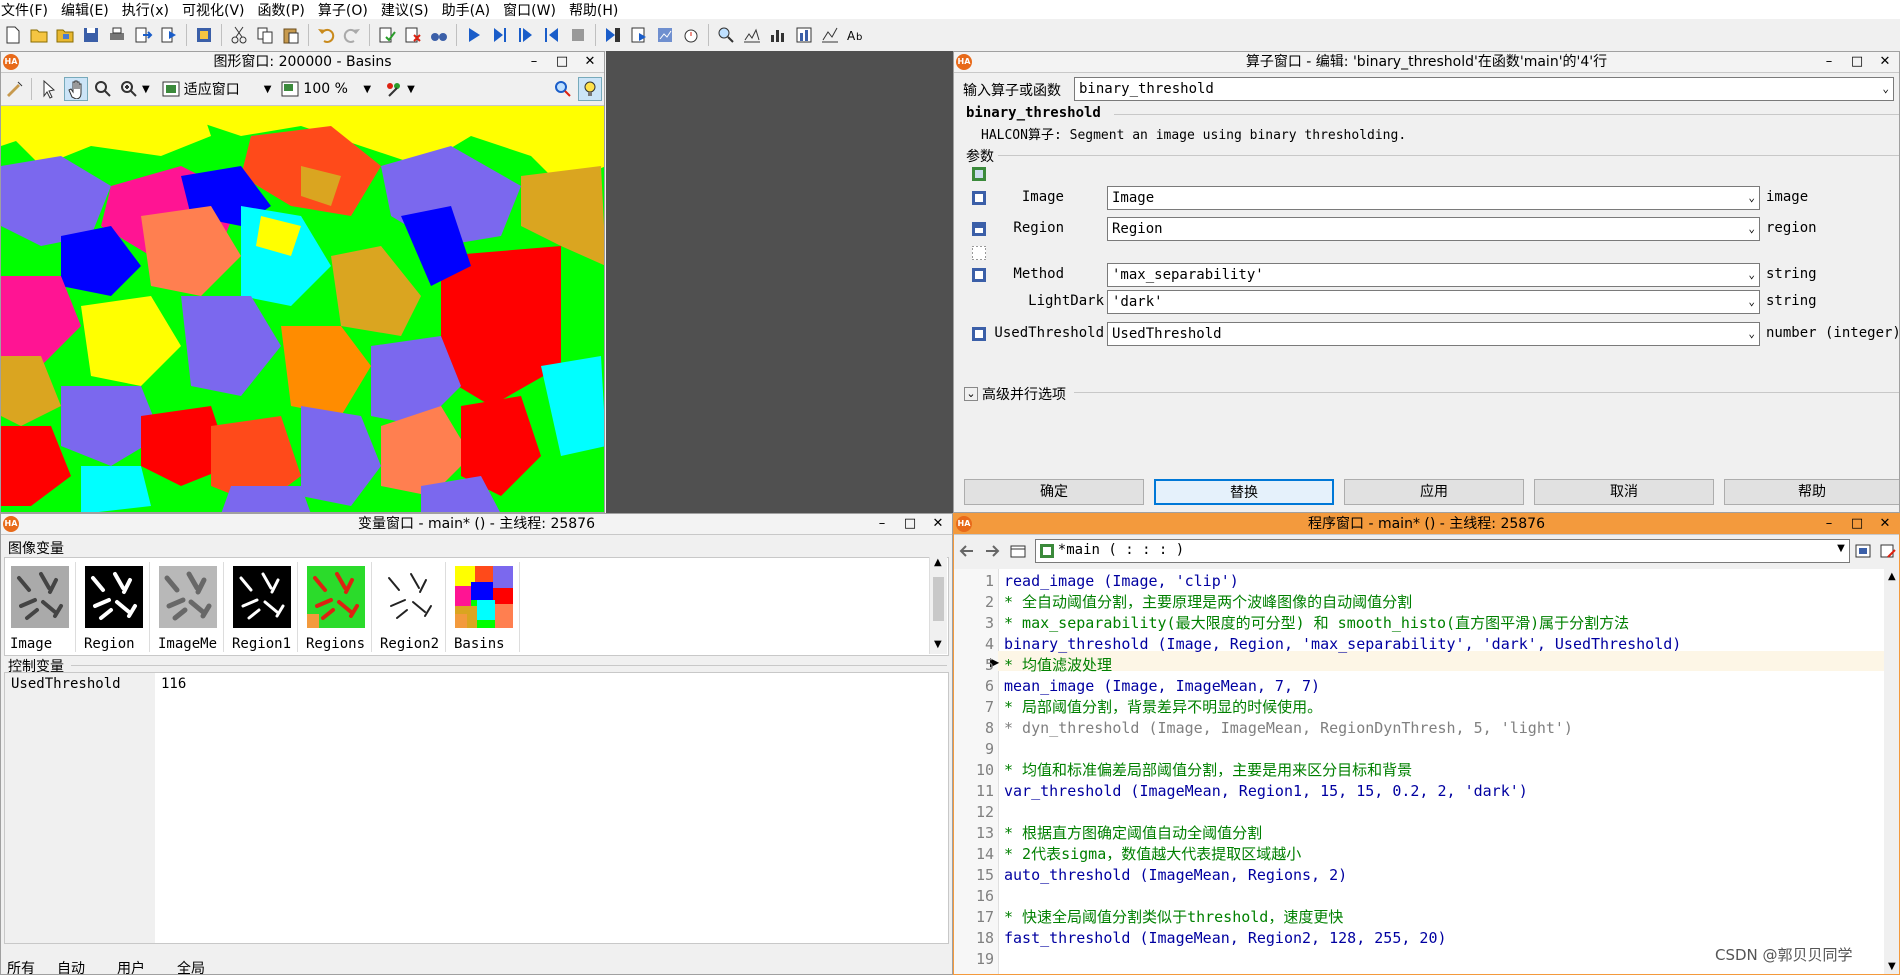  I want to click on save-icon, so click(91, 35).